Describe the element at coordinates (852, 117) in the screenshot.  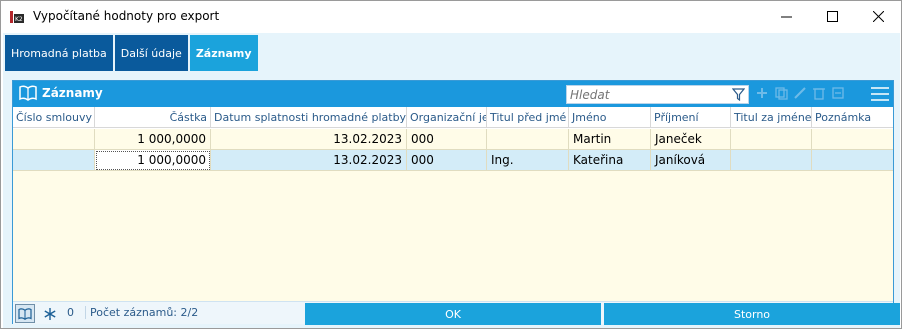
I see `col-header-poznamka: Poznámka` at that location.